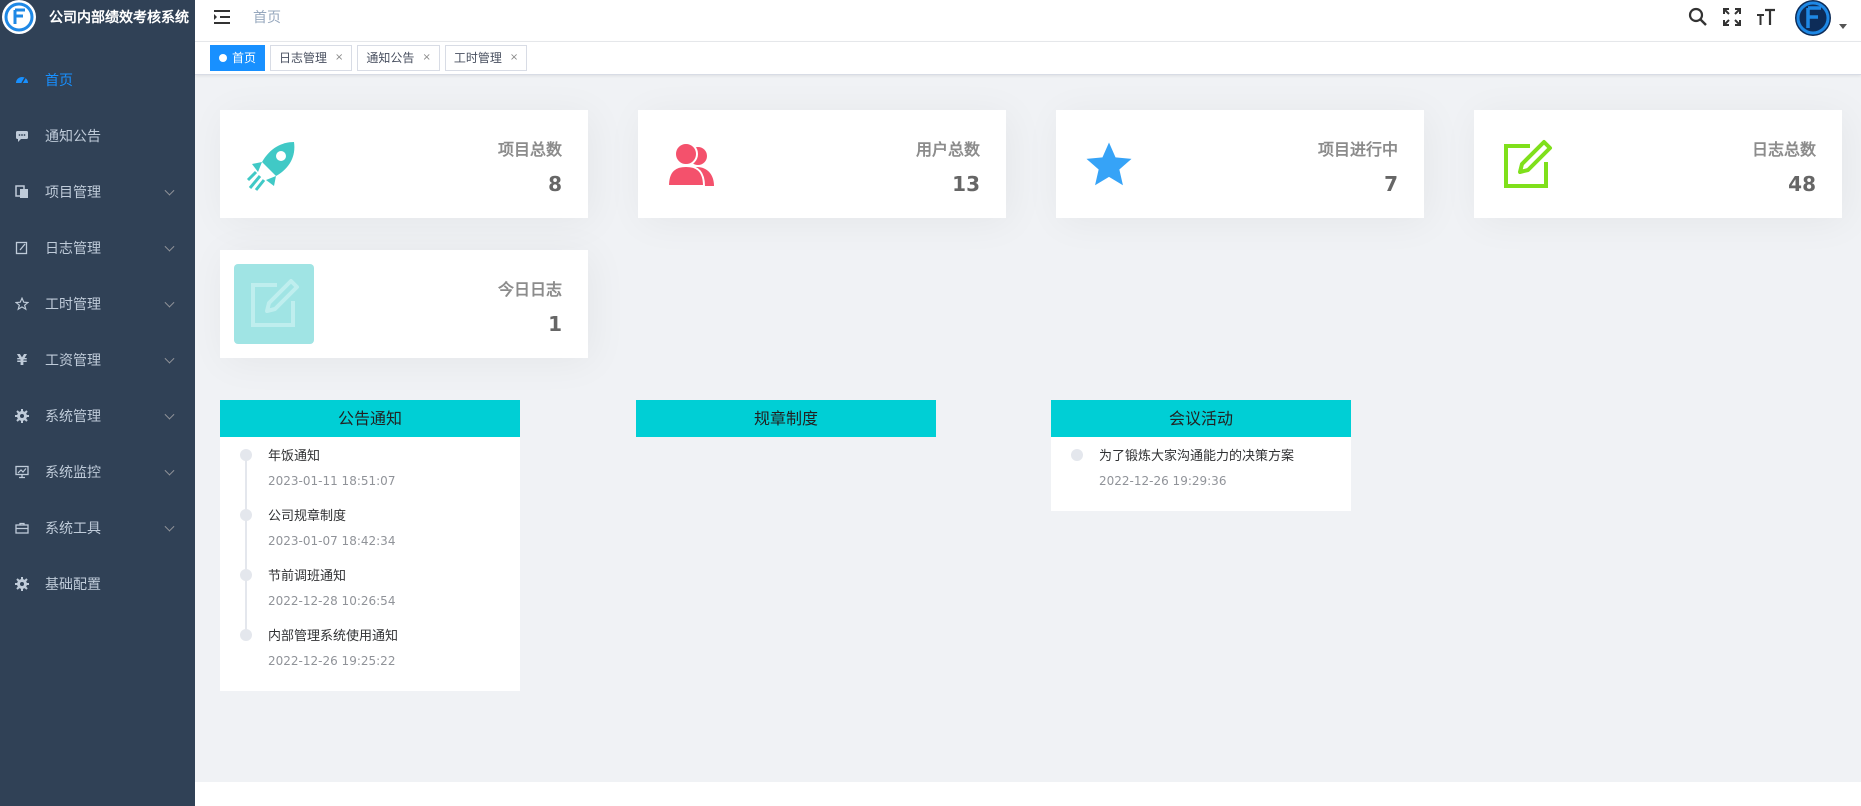  What do you see at coordinates (530, 166) in the screenshot?
I see `stat-text: 项目总数 8` at bounding box center [530, 166].